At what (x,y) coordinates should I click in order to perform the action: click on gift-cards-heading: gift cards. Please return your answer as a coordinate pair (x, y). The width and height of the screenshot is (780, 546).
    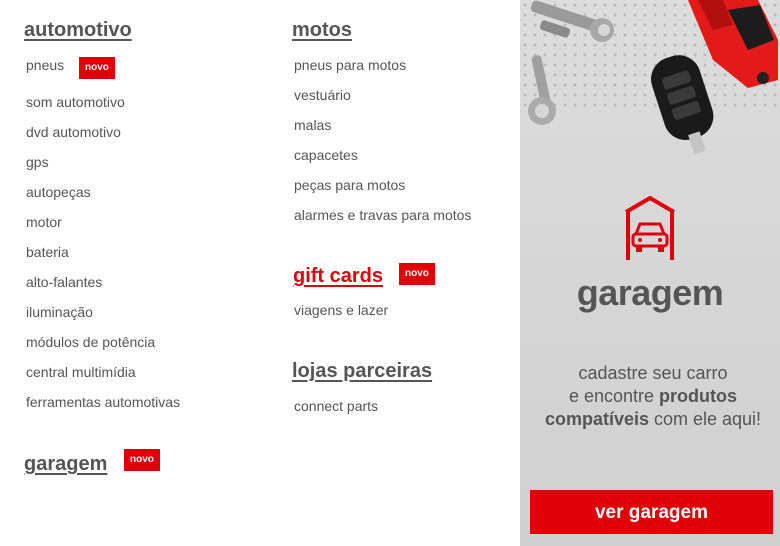
    Looking at the image, I should click on (338, 276).